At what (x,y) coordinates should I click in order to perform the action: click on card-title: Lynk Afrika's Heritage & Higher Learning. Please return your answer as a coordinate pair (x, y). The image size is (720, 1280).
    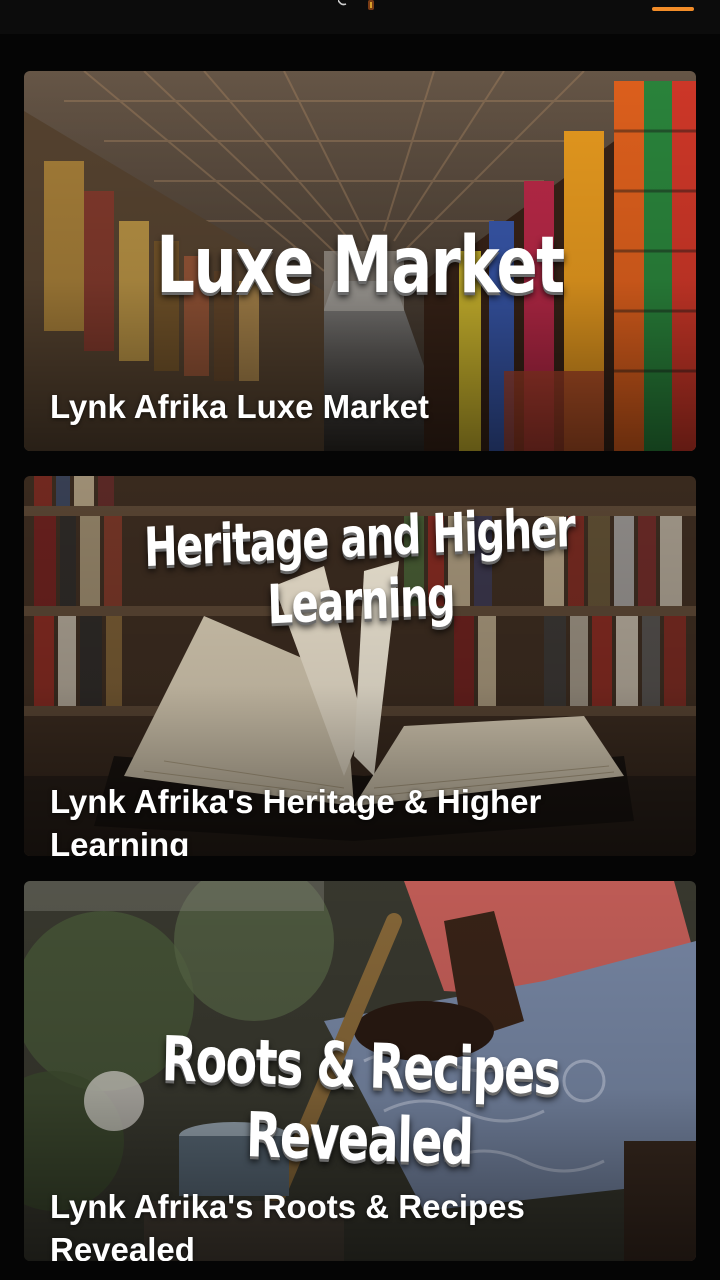
    Looking at the image, I should click on (296, 819).